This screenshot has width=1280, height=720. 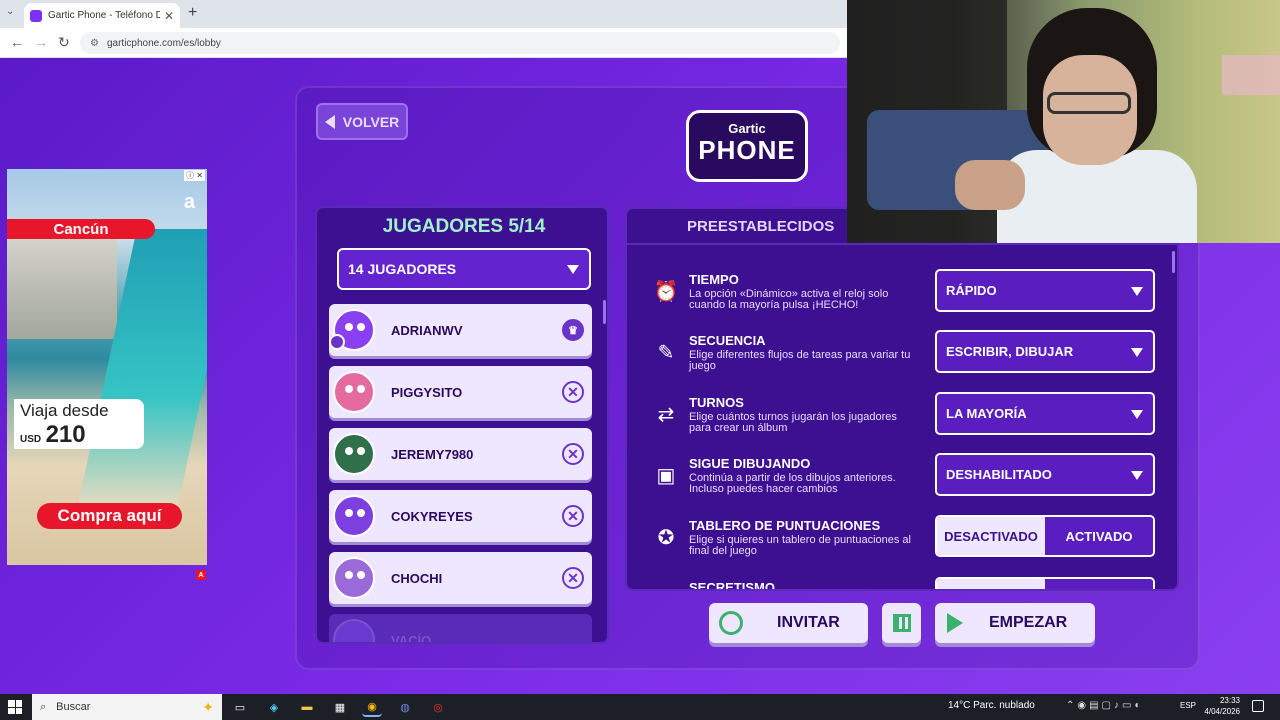 What do you see at coordinates (788, 623) in the screenshot?
I see `invite-button: INVITAR` at bounding box center [788, 623].